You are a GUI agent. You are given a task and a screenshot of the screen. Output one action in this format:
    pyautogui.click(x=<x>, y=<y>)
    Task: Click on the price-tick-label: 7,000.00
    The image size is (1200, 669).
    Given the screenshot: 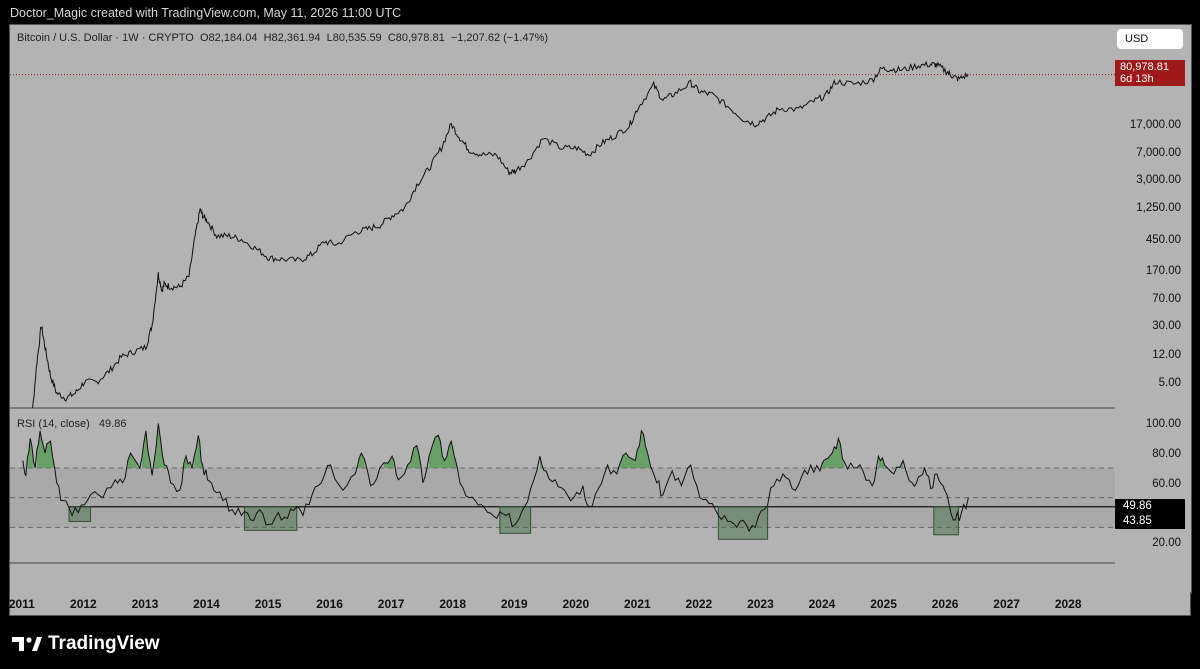 What is the action you would take?
    pyautogui.click(x=1158, y=153)
    